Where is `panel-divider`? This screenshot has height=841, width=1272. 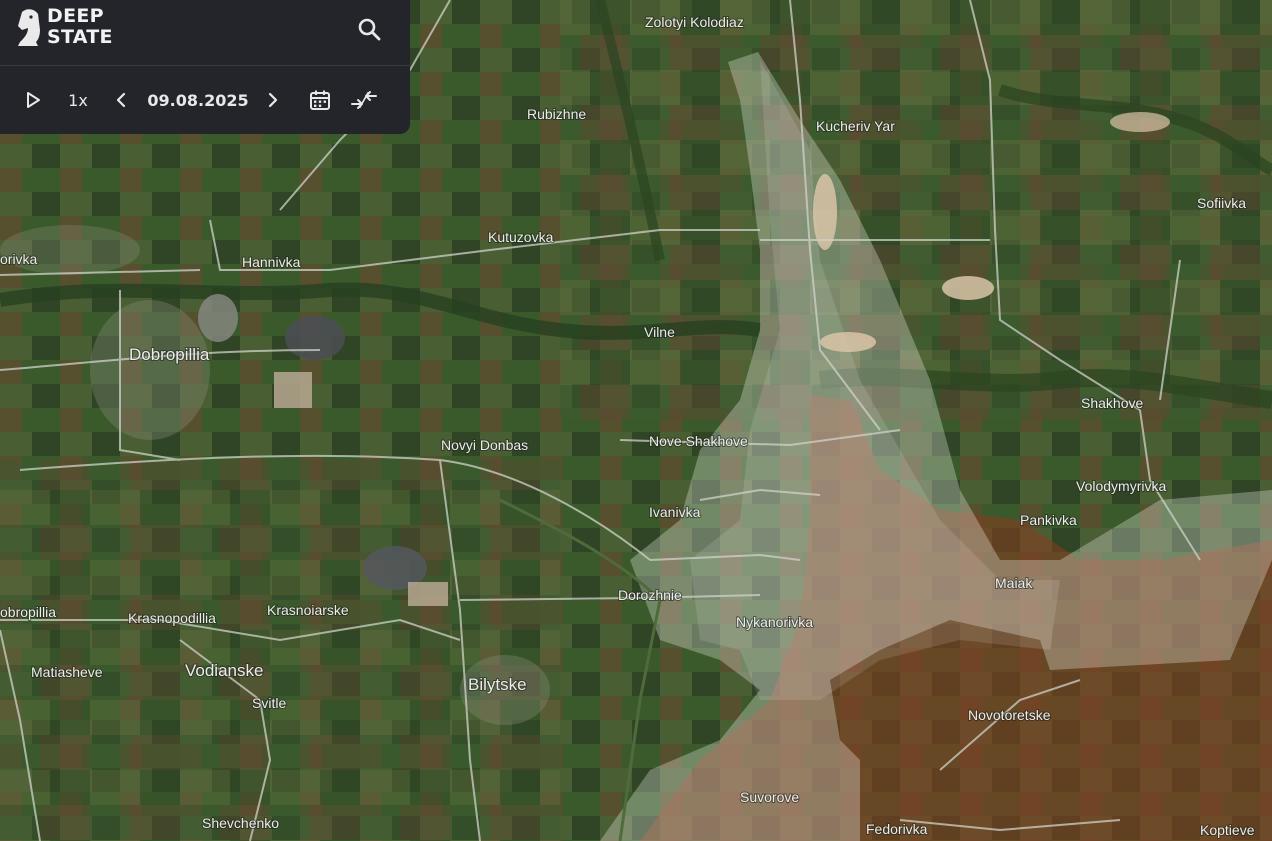
panel-divider is located at coordinates (205, 65).